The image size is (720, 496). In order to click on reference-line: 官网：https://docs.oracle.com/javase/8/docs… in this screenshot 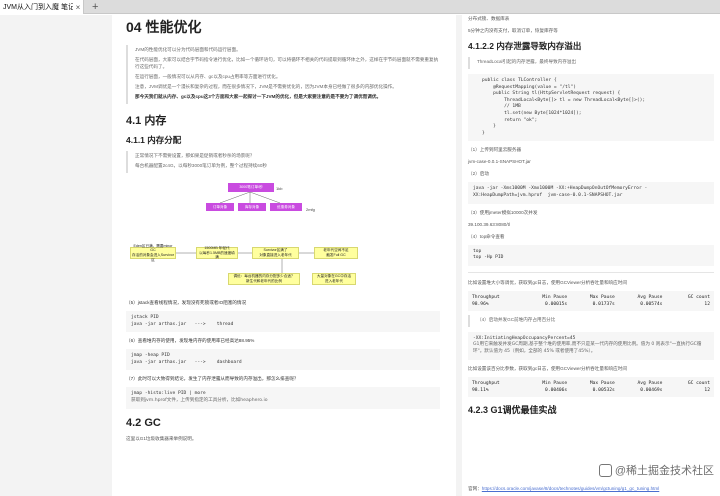, I will do `click(563, 489)`.